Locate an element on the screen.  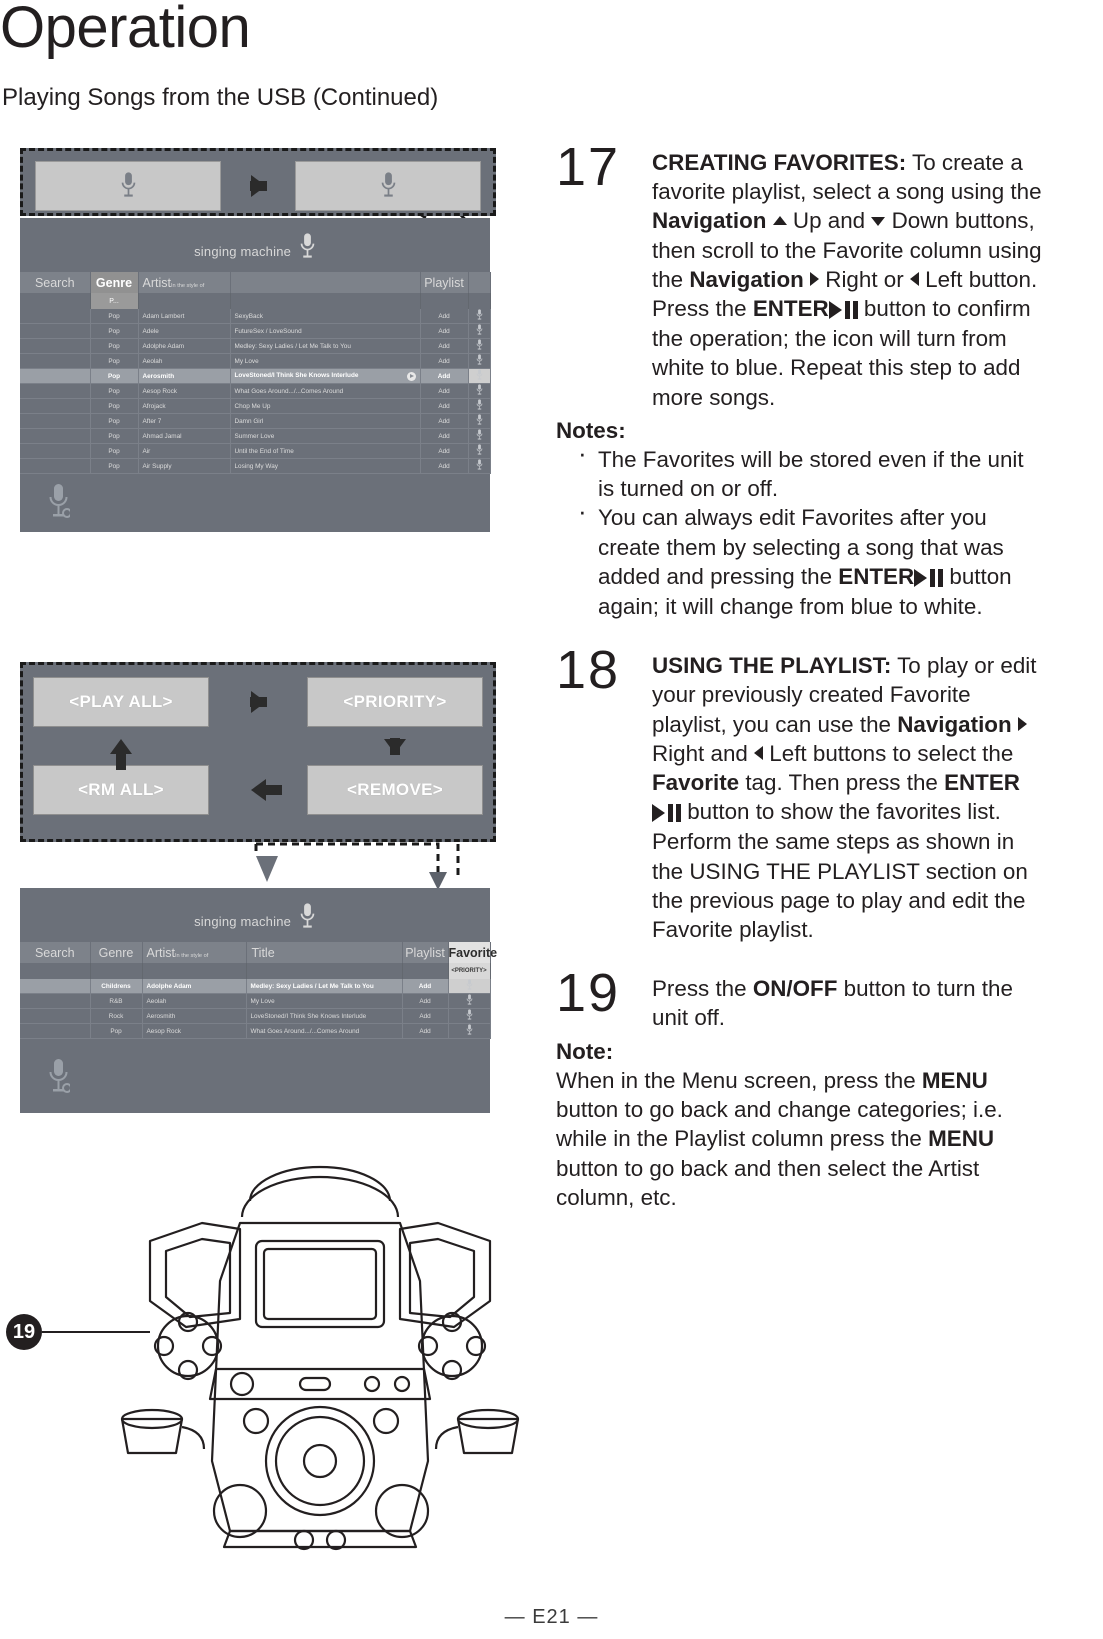
mic-tile-left is located at coordinates (128, 186).